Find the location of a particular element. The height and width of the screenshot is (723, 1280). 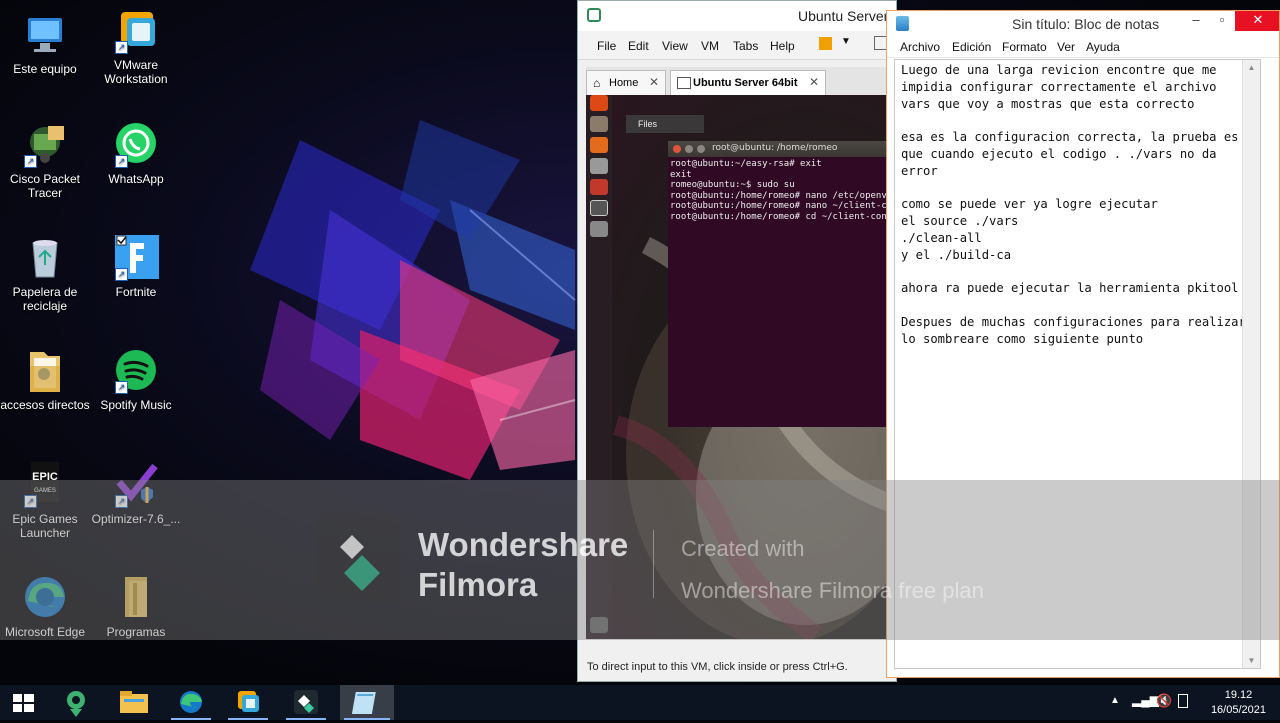

tab-label: Home is located at coordinates (624, 83).